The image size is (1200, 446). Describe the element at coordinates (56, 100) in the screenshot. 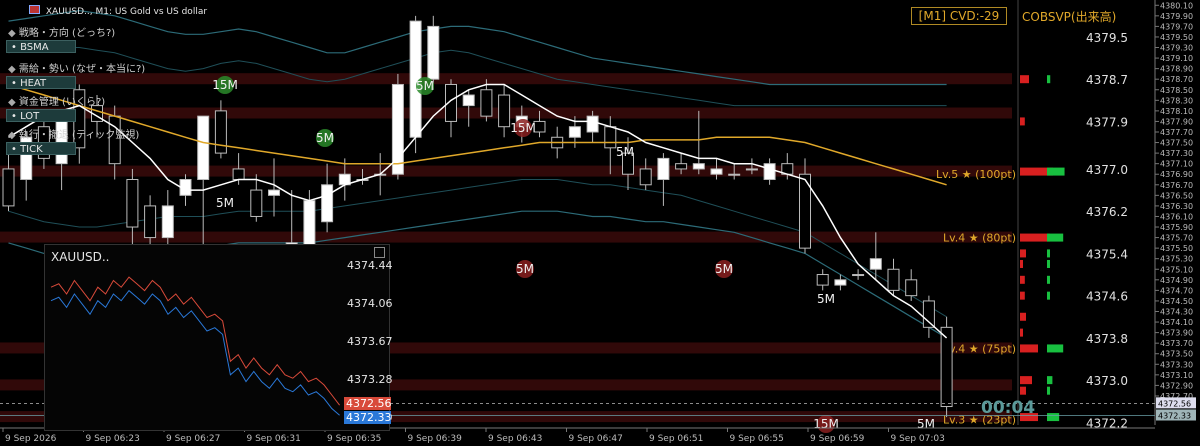

I see `side-row-label: ◆ 資金管理 (いくら?)` at that location.